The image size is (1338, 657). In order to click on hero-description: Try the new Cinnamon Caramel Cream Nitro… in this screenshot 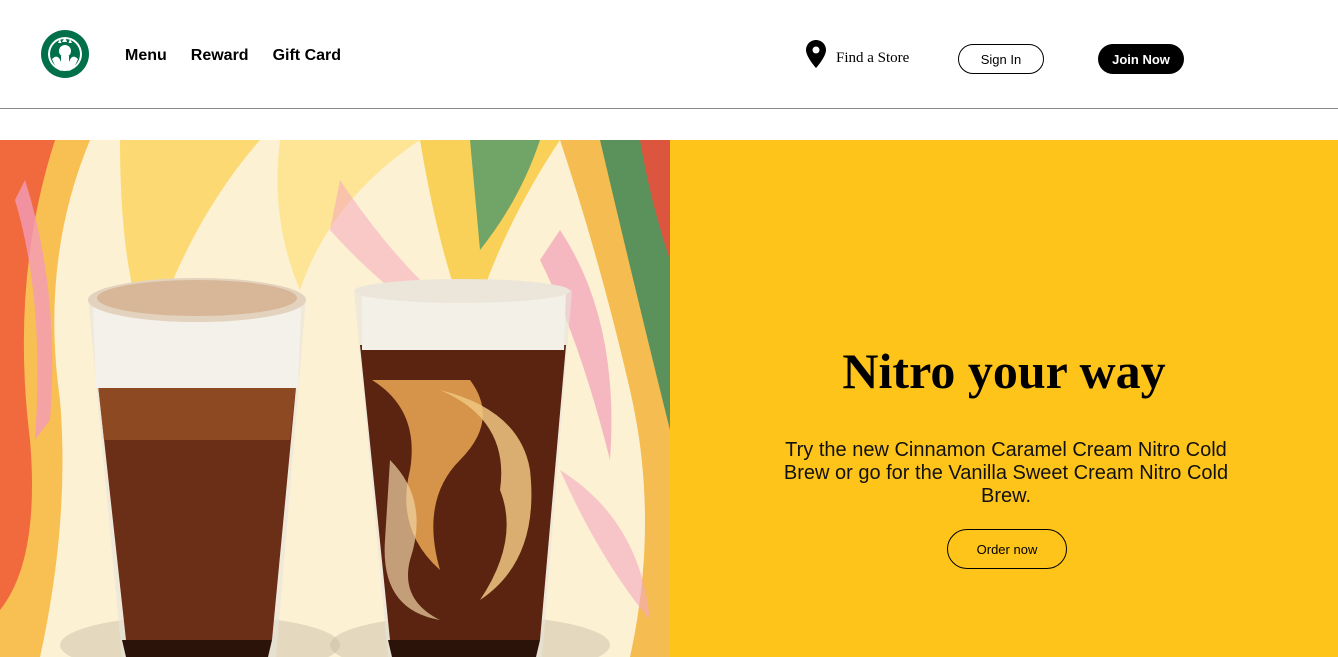, I will do `click(1006, 473)`.